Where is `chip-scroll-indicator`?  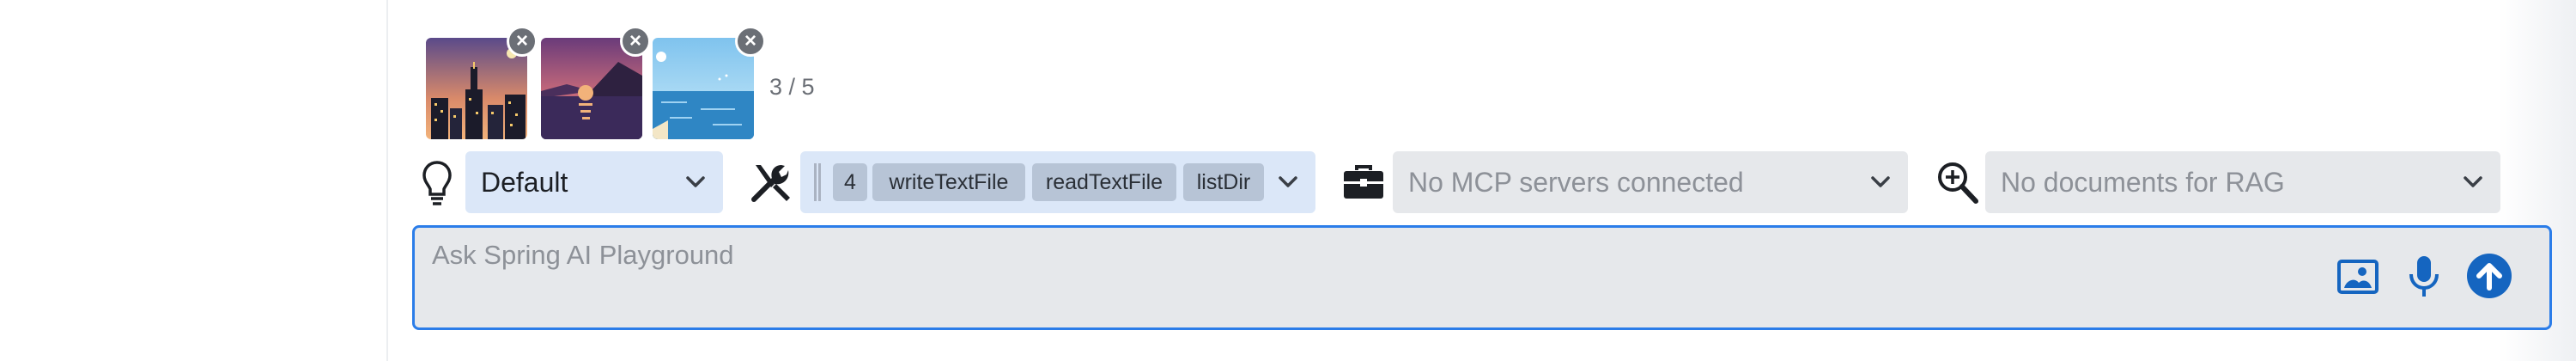
chip-scroll-indicator is located at coordinates (819, 182).